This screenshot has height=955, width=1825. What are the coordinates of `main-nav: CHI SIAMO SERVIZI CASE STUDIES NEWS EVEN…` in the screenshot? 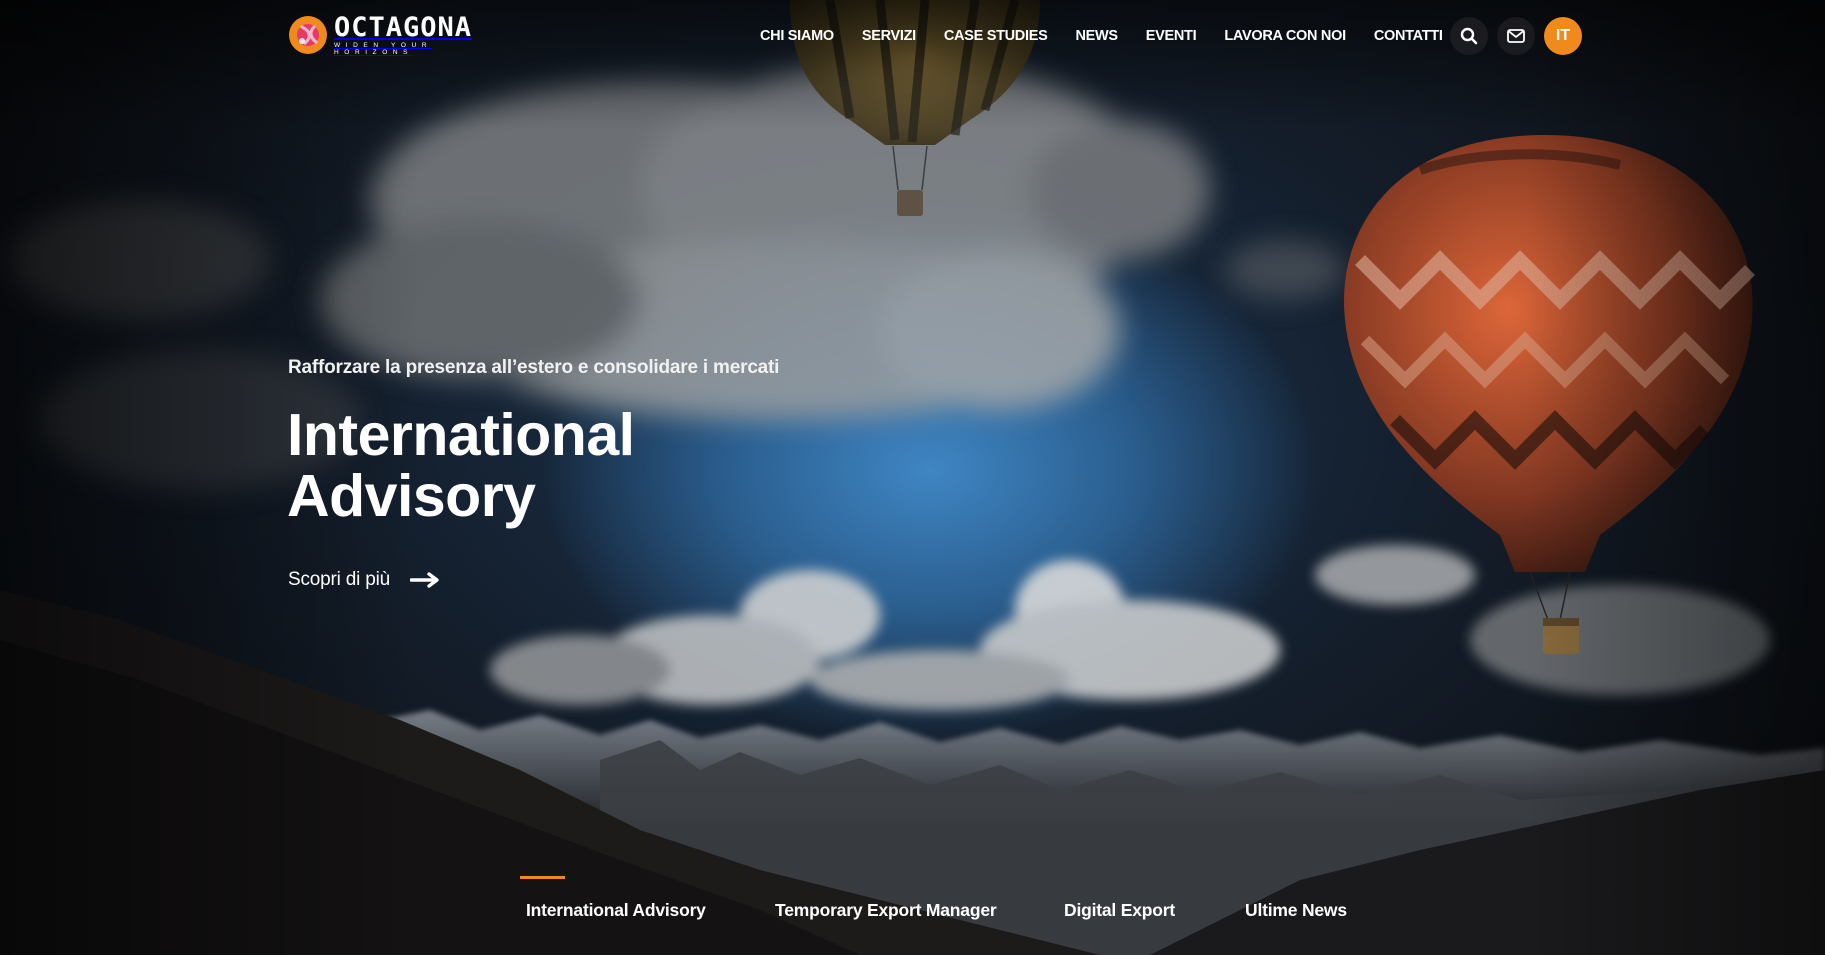 It's located at (1115, 36).